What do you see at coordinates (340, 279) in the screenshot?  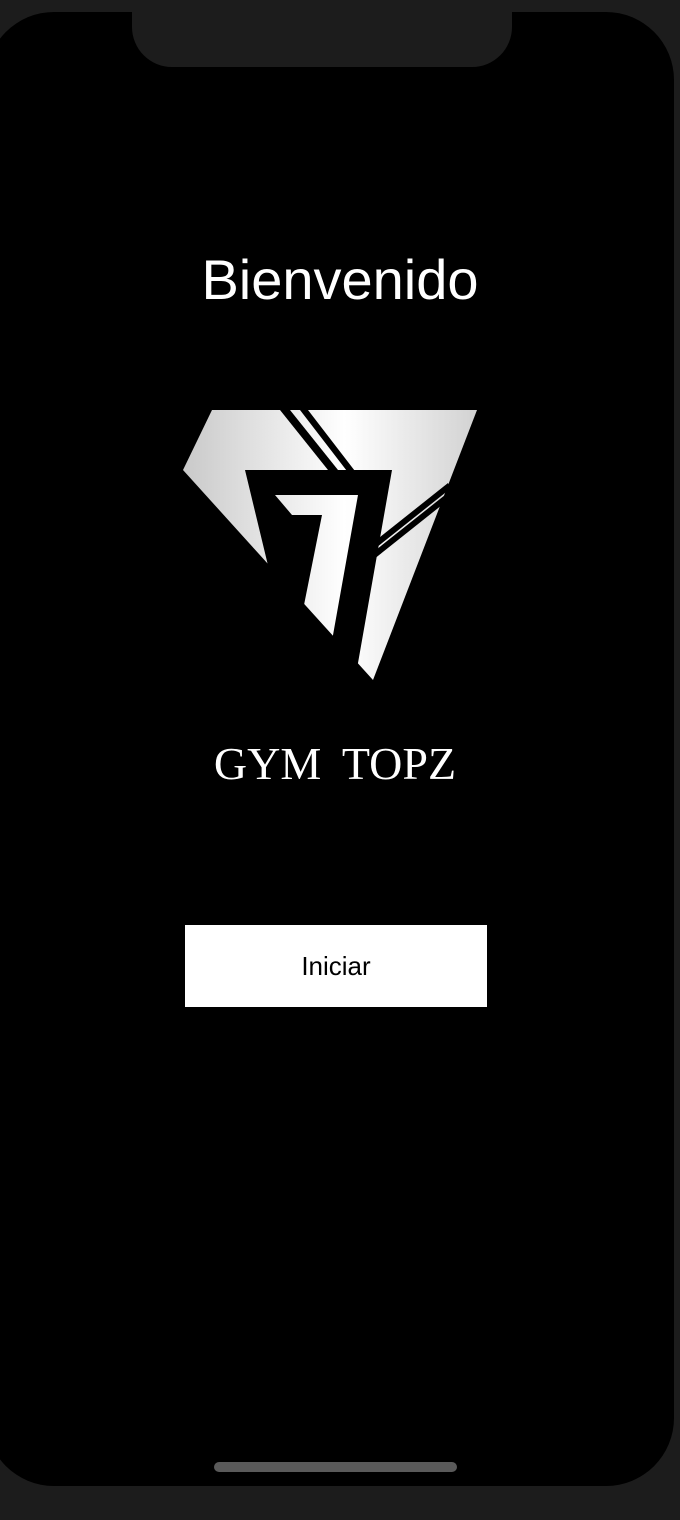 I see `welcome-title: Bienvenido` at bounding box center [340, 279].